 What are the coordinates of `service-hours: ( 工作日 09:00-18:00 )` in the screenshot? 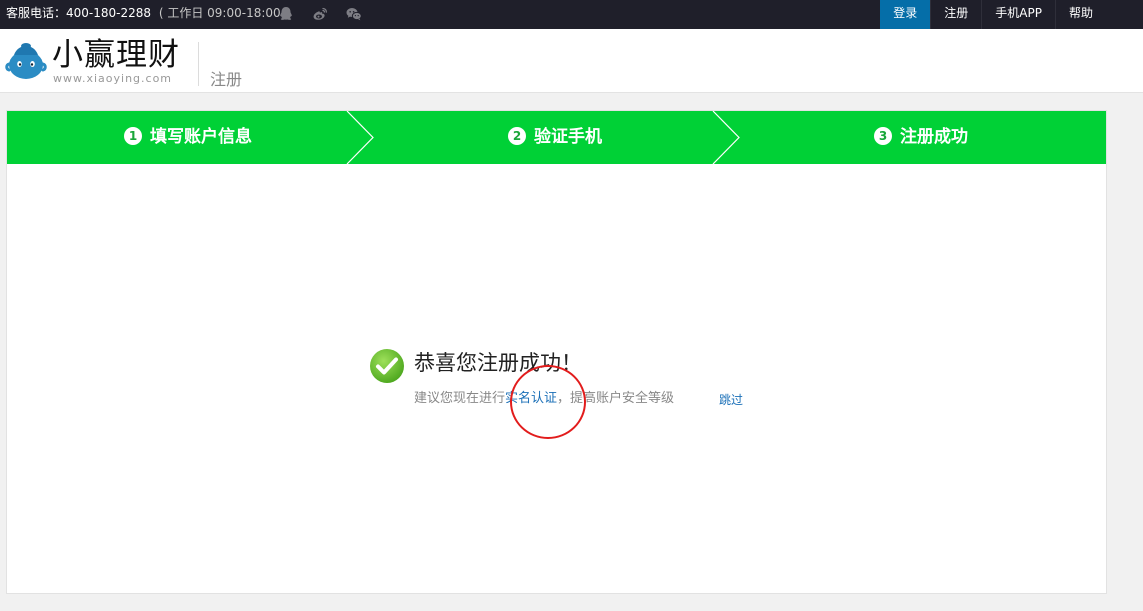 It's located at (224, 13).